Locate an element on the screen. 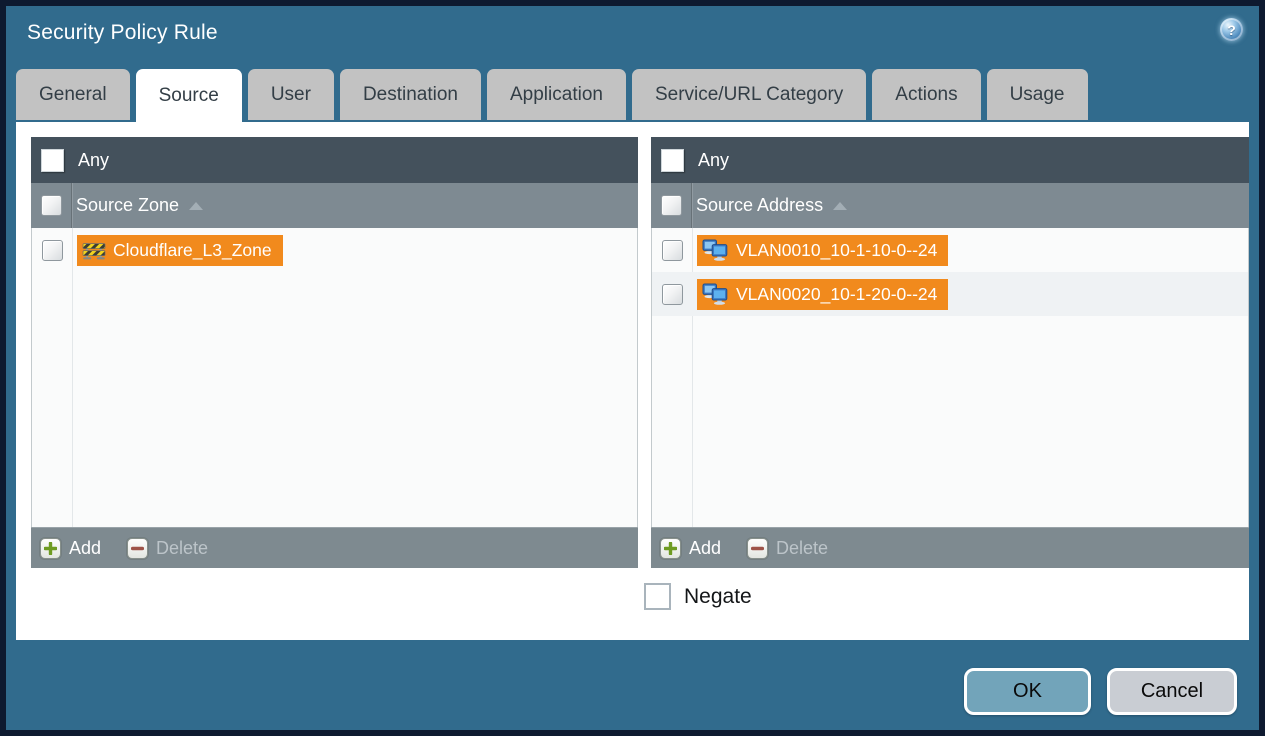 The height and width of the screenshot is (736, 1265). zone-toolbar: Add Delete is located at coordinates (334, 547).